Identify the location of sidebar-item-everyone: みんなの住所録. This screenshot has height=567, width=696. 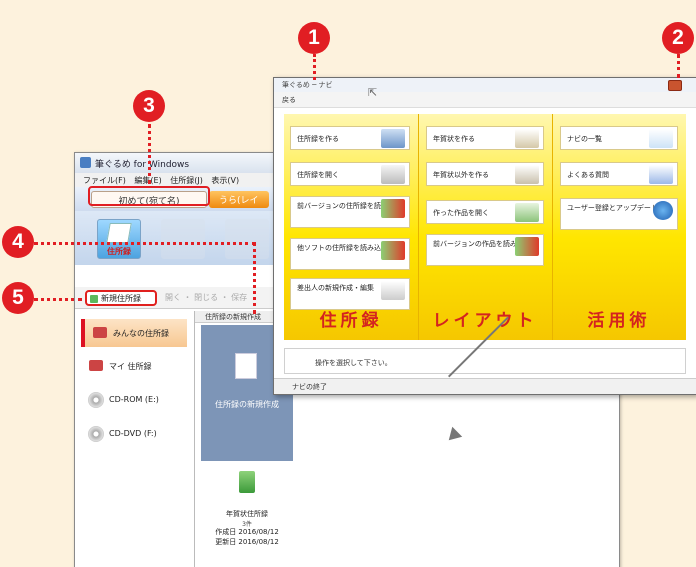
(134, 333).